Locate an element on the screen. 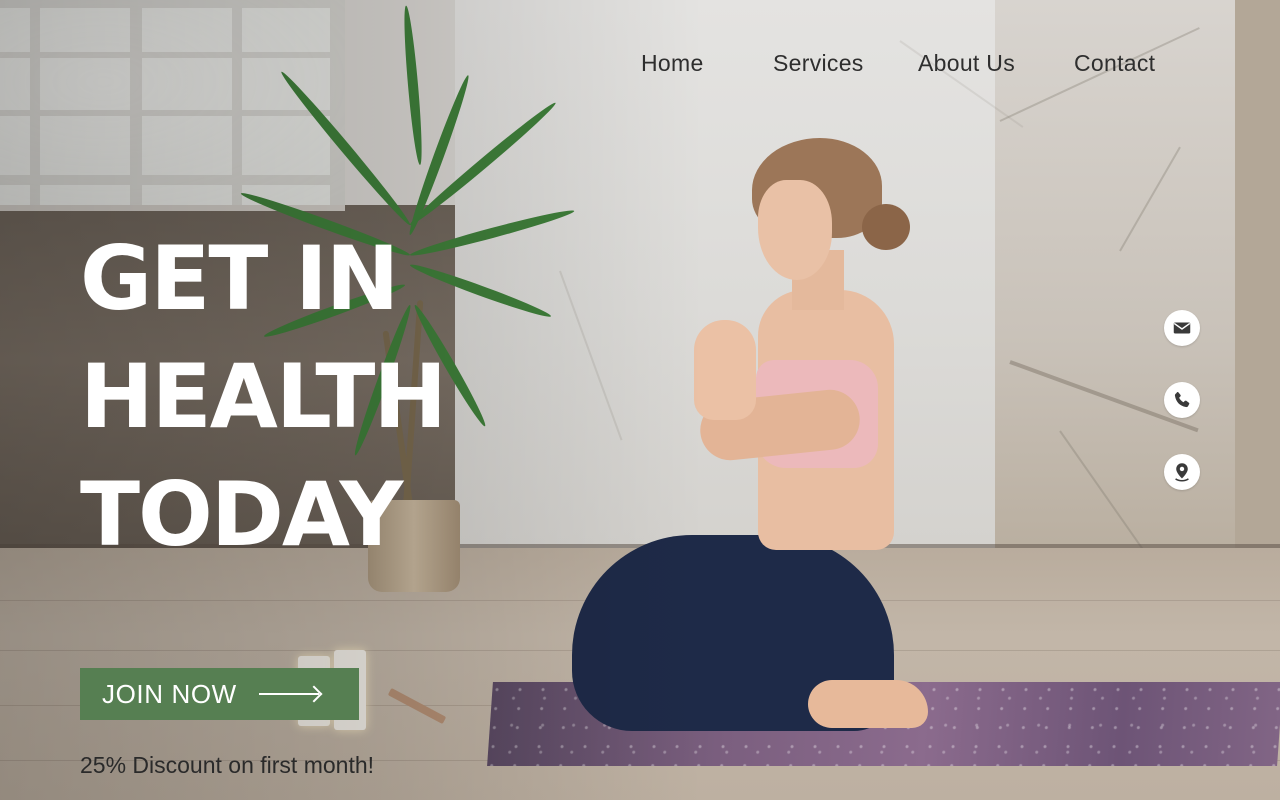 This screenshot has width=1280, height=800. arrow-right-icon is located at coordinates (288, 694).